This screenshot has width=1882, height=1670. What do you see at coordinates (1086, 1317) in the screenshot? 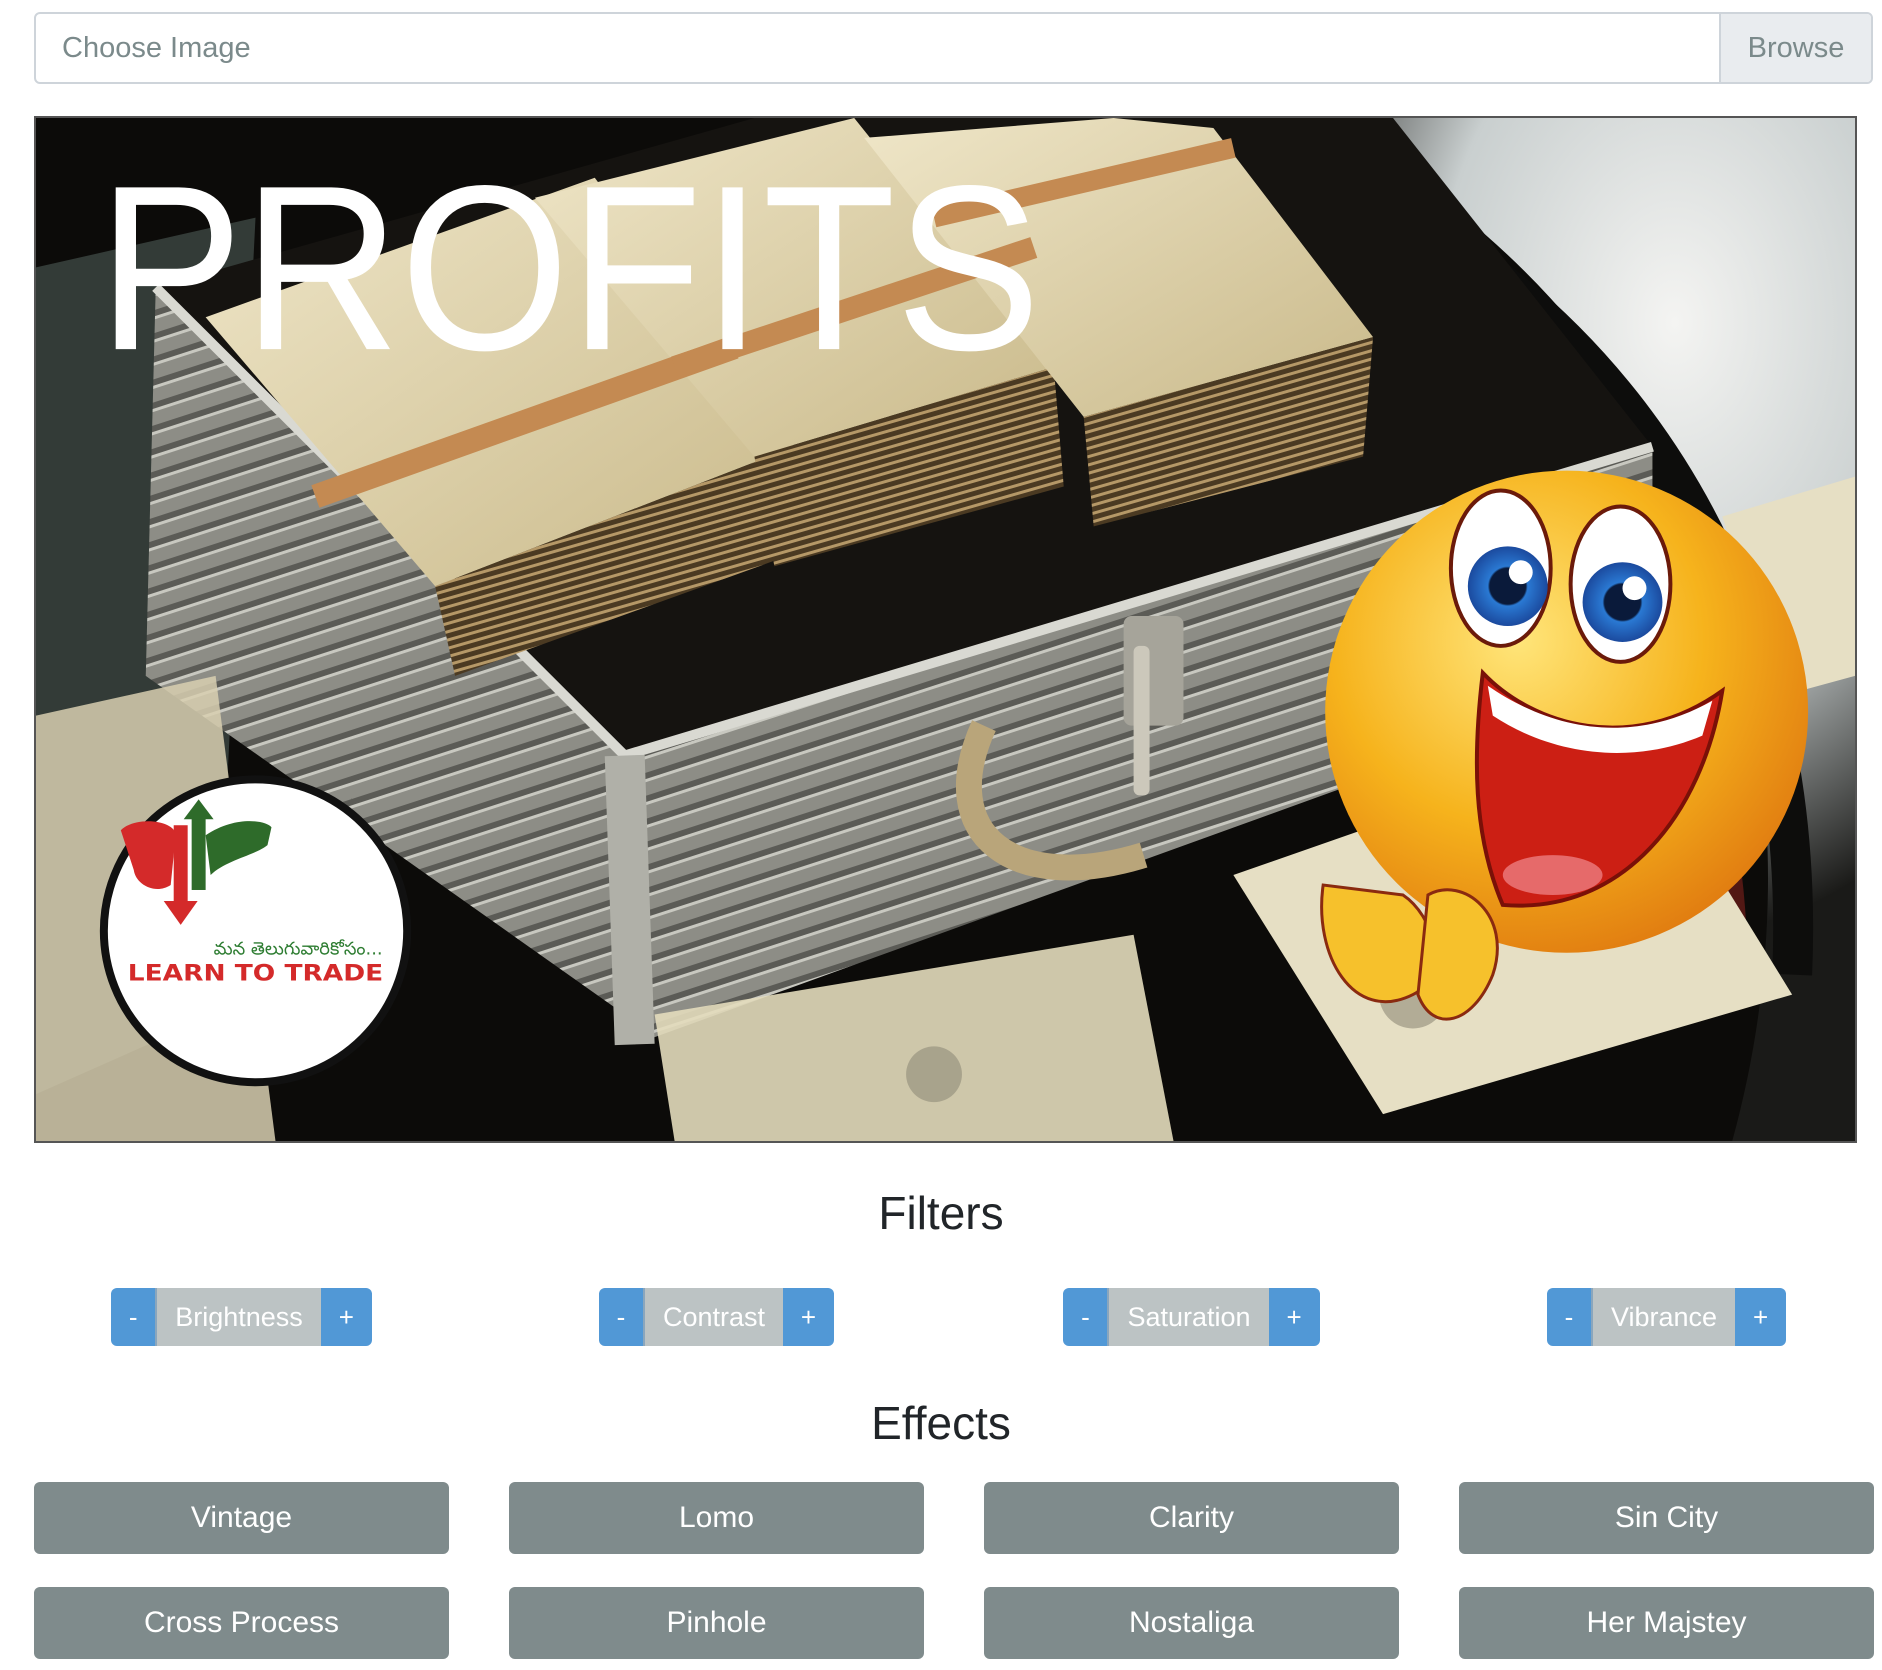
I see `saturation-decrease-button: -` at bounding box center [1086, 1317].